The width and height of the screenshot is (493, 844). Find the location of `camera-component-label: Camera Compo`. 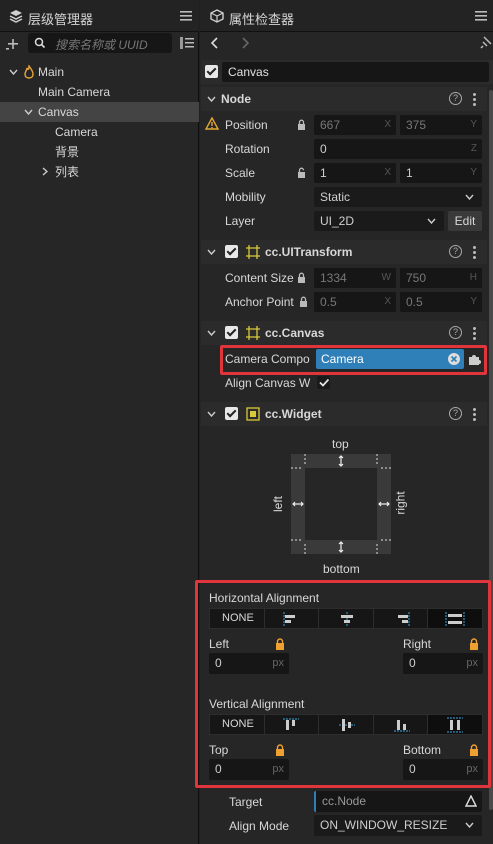

camera-component-label: Camera Compo is located at coordinates (267, 359).